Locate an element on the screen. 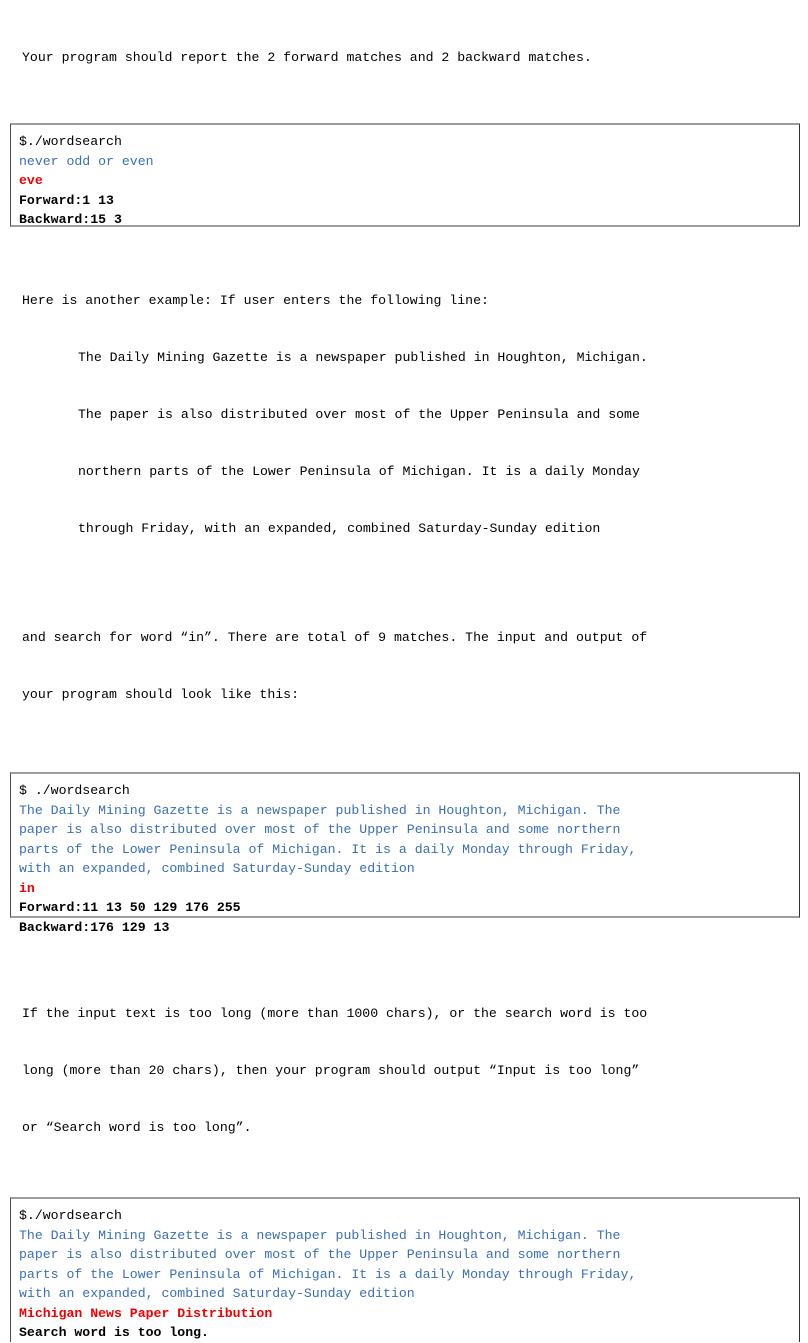  spacer-before-box1 is located at coordinates (410, 114).